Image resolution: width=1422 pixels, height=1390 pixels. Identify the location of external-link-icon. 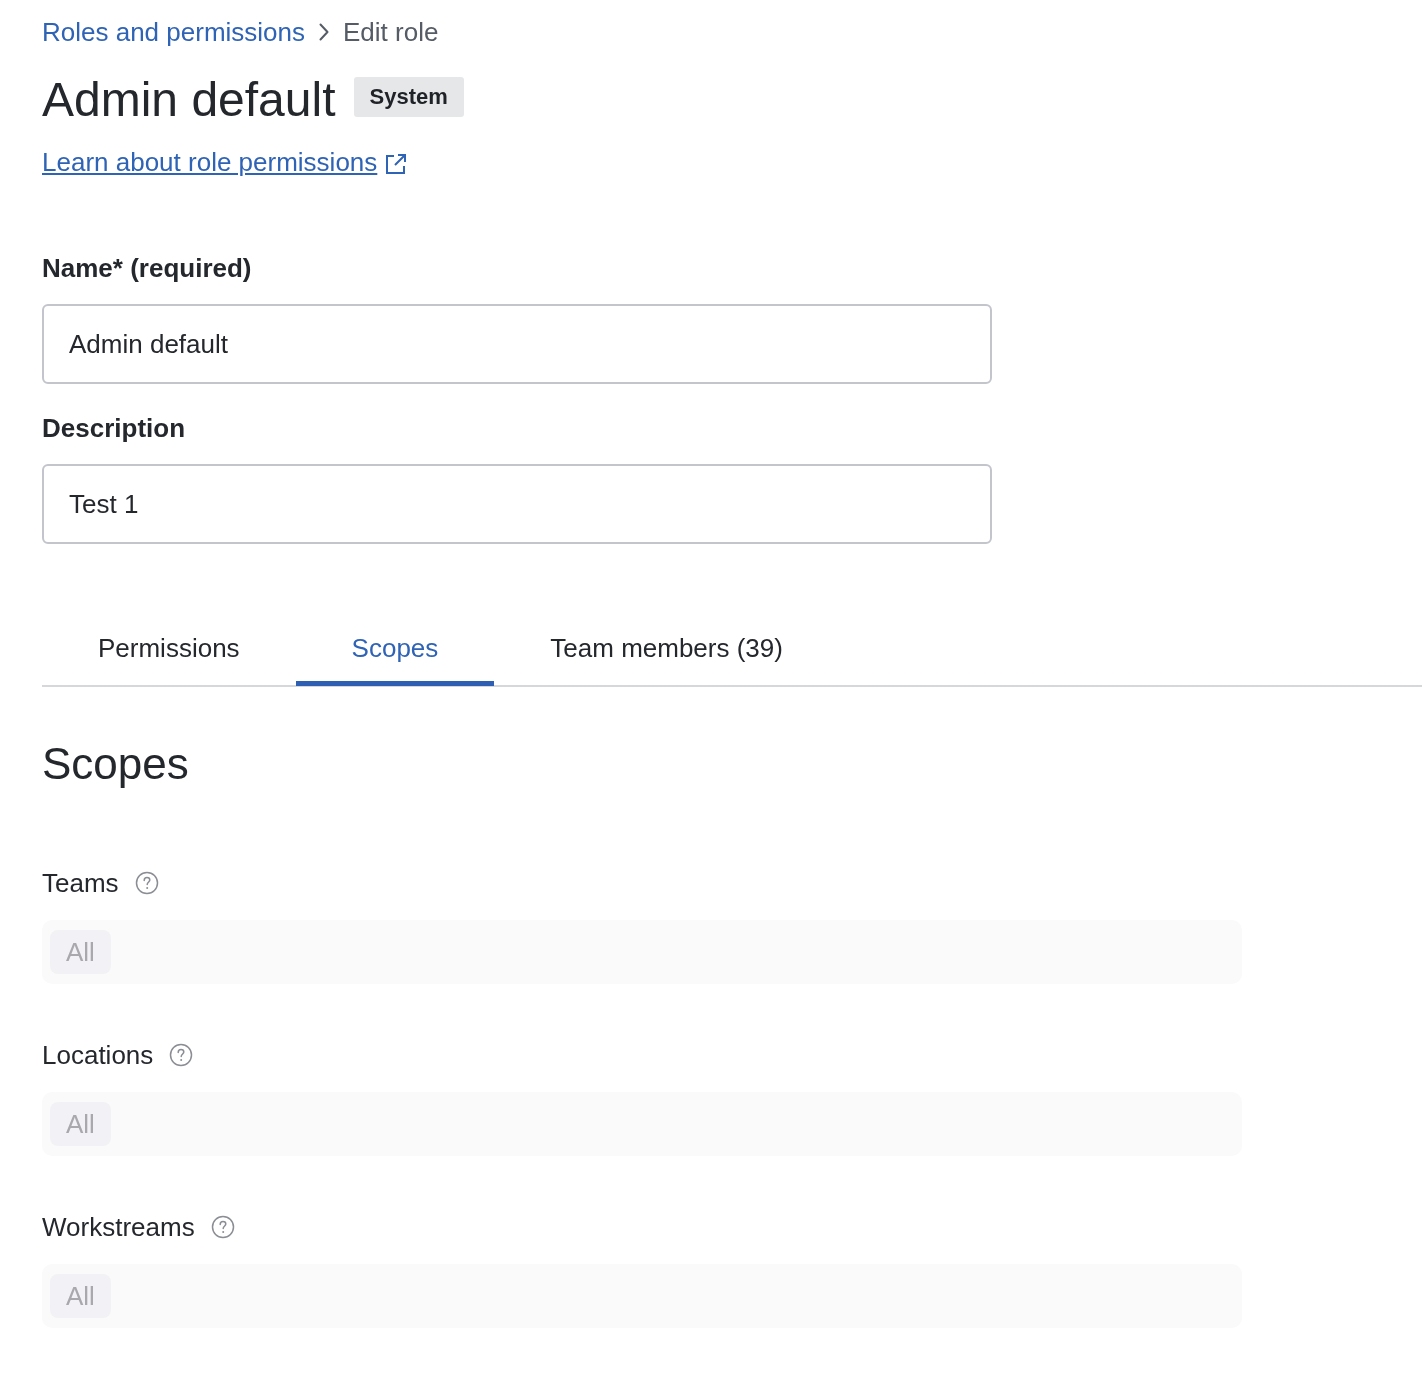
(396, 164).